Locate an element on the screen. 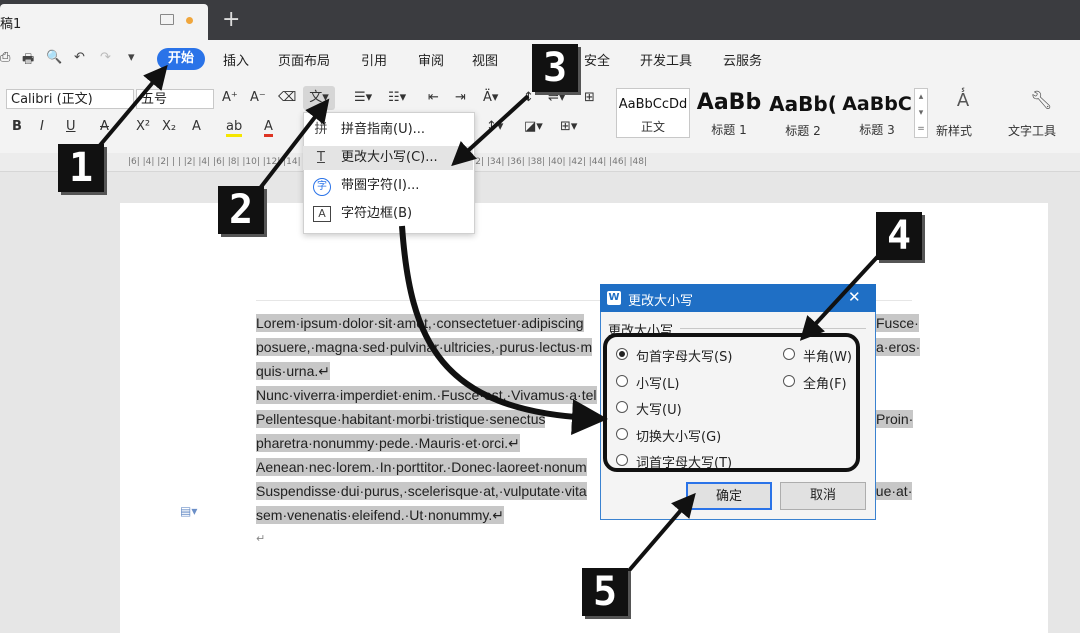  options-highlight-box is located at coordinates (731, 402).